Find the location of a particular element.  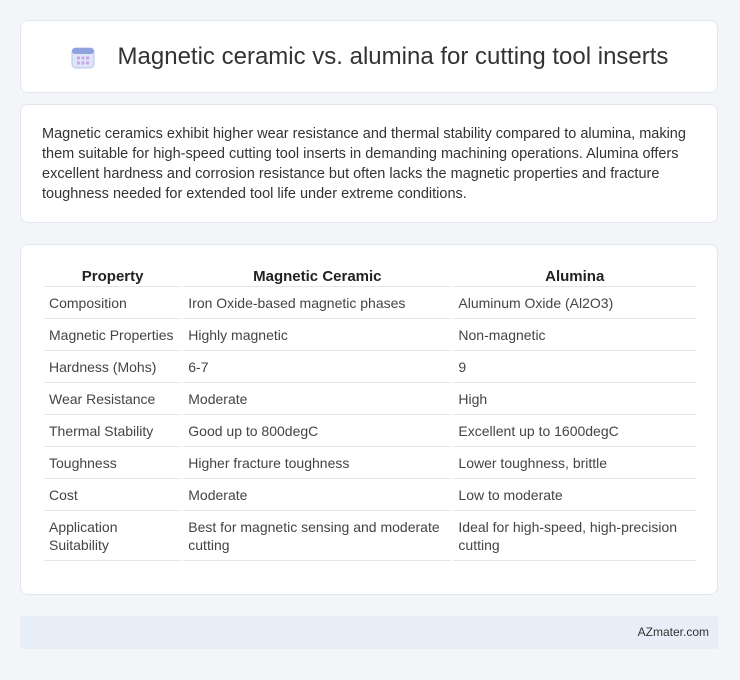

property-cell: Application Suitability is located at coordinates (113, 536).